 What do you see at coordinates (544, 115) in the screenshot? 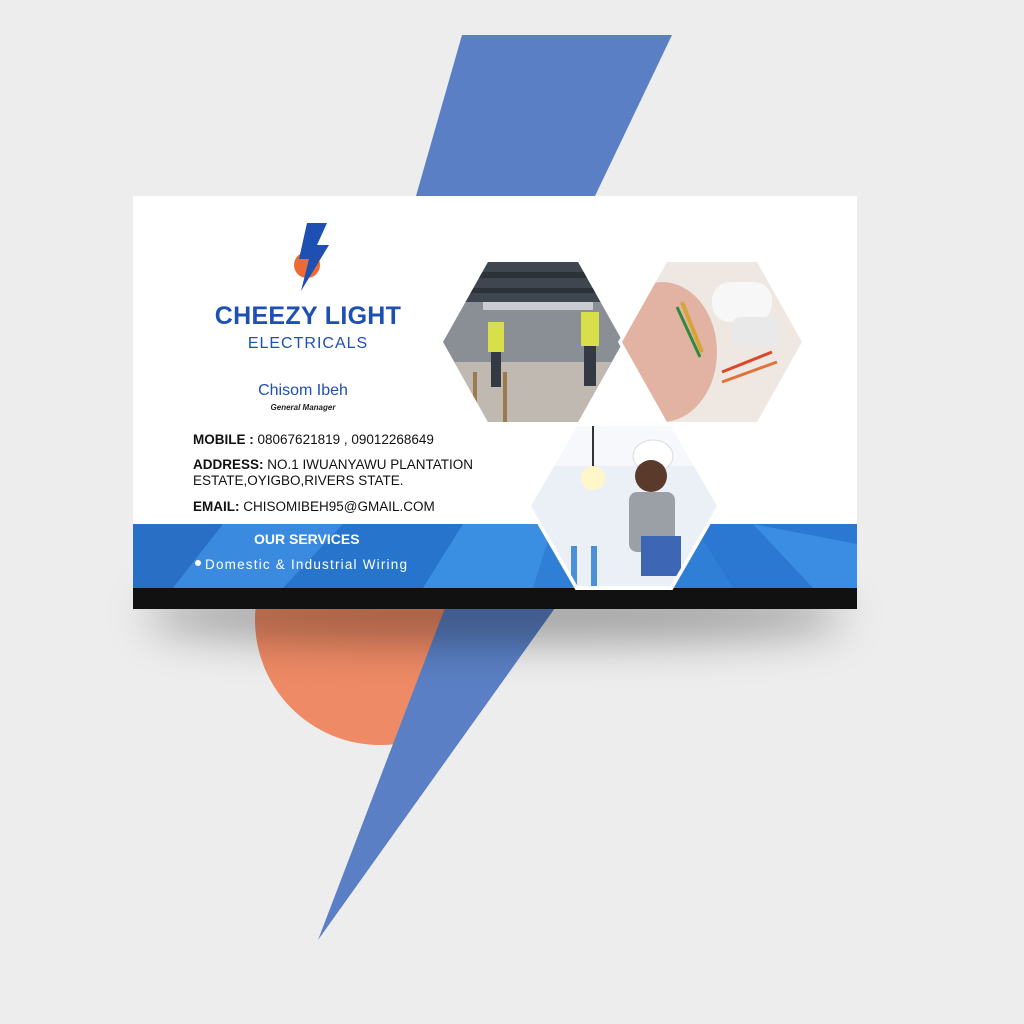
I see `background-bolt-upper` at bounding box center [544, 115].